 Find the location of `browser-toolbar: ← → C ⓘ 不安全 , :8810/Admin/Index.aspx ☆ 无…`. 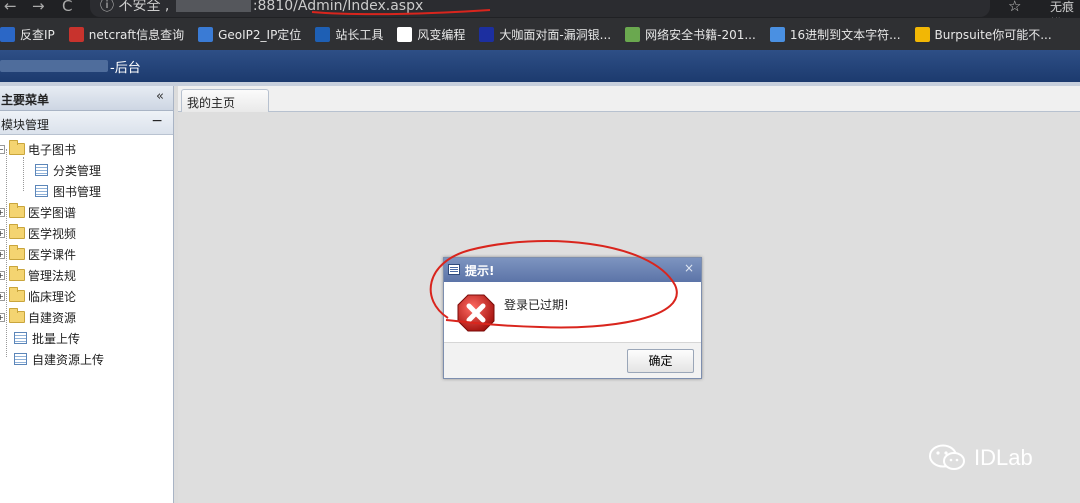

browser-toolbar: ← → C ⓘ 不安全 , :8810/Admin/Index.aspx ☆ 无… is located at coordinates (540, 15).